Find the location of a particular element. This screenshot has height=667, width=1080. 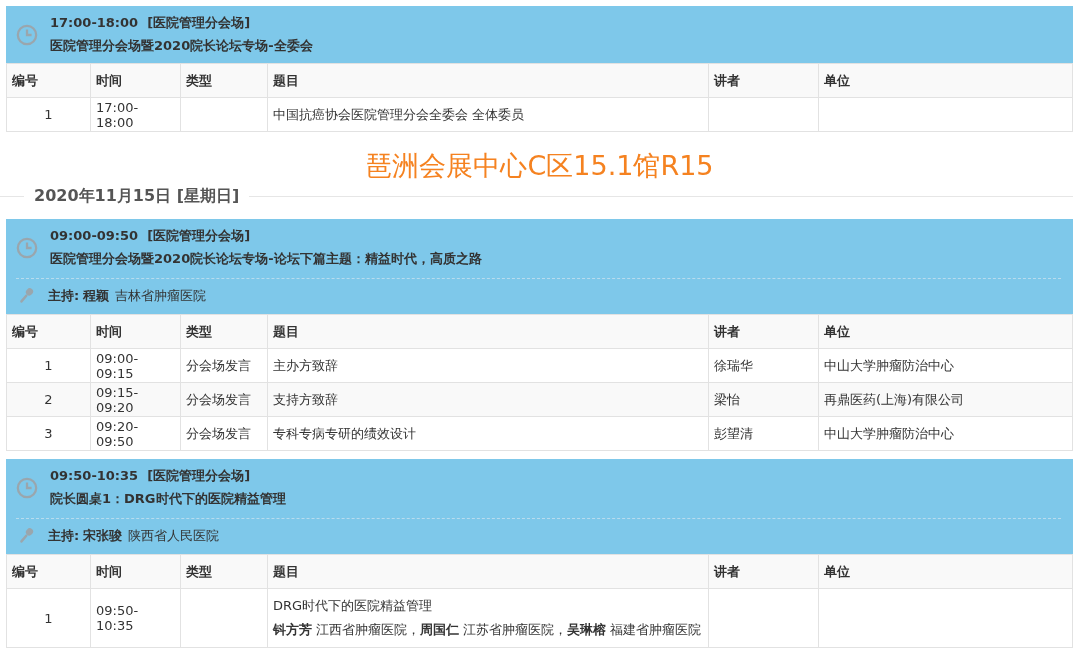

session-time: 09:50-10:35 [医院管理分会场] is located at coordinates (151, 476).